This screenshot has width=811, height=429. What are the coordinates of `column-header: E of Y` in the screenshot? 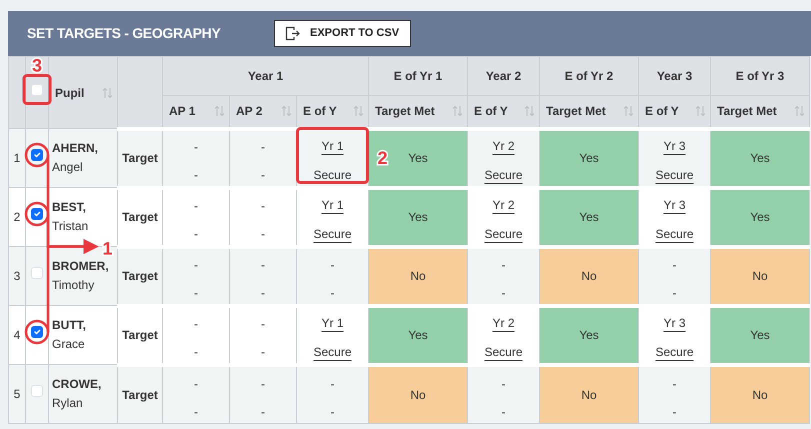 It's located at (320, 111).